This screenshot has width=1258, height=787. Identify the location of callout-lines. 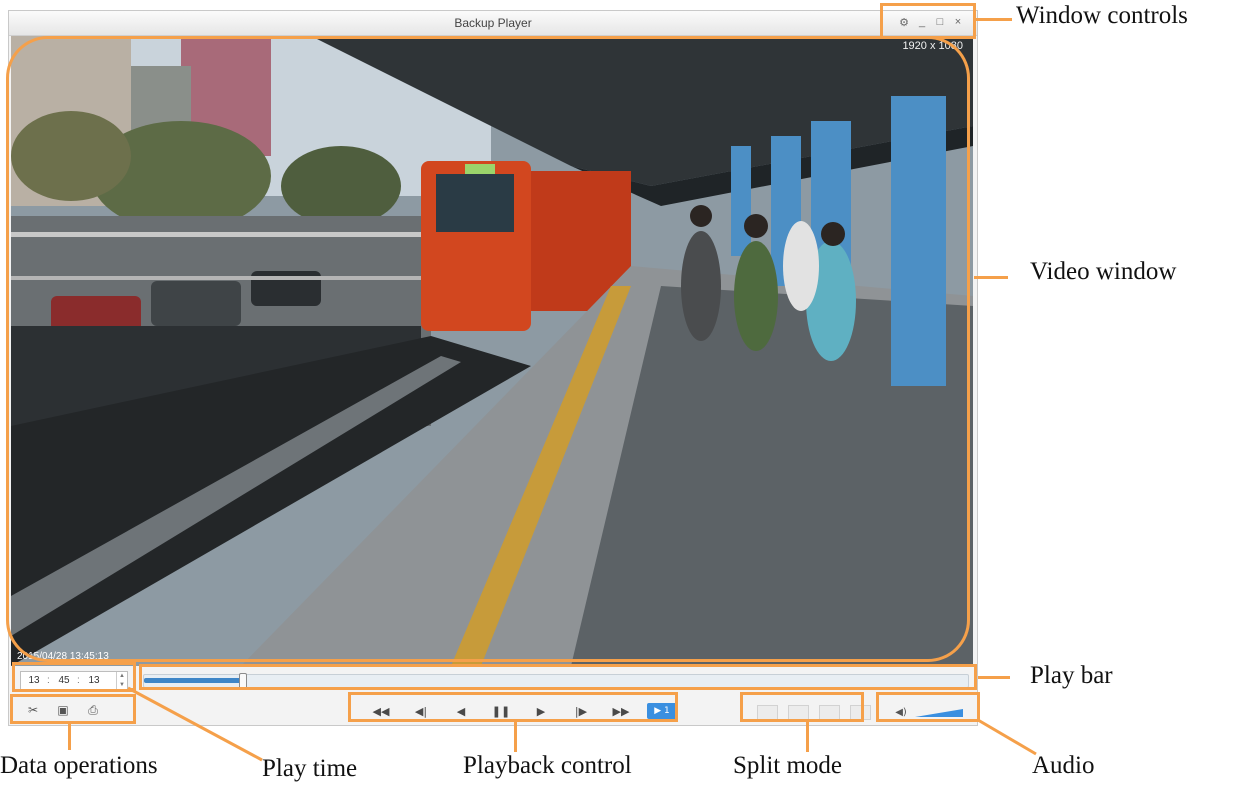
(1007, 737).